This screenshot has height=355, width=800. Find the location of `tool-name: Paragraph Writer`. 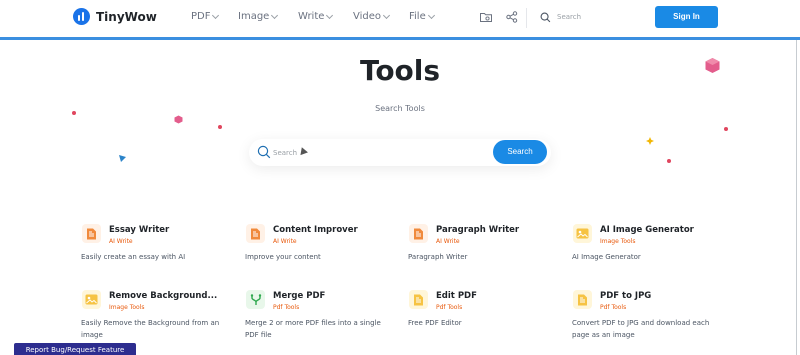

tool-name: Paragraph Writer is located at coordinates (478, 230).